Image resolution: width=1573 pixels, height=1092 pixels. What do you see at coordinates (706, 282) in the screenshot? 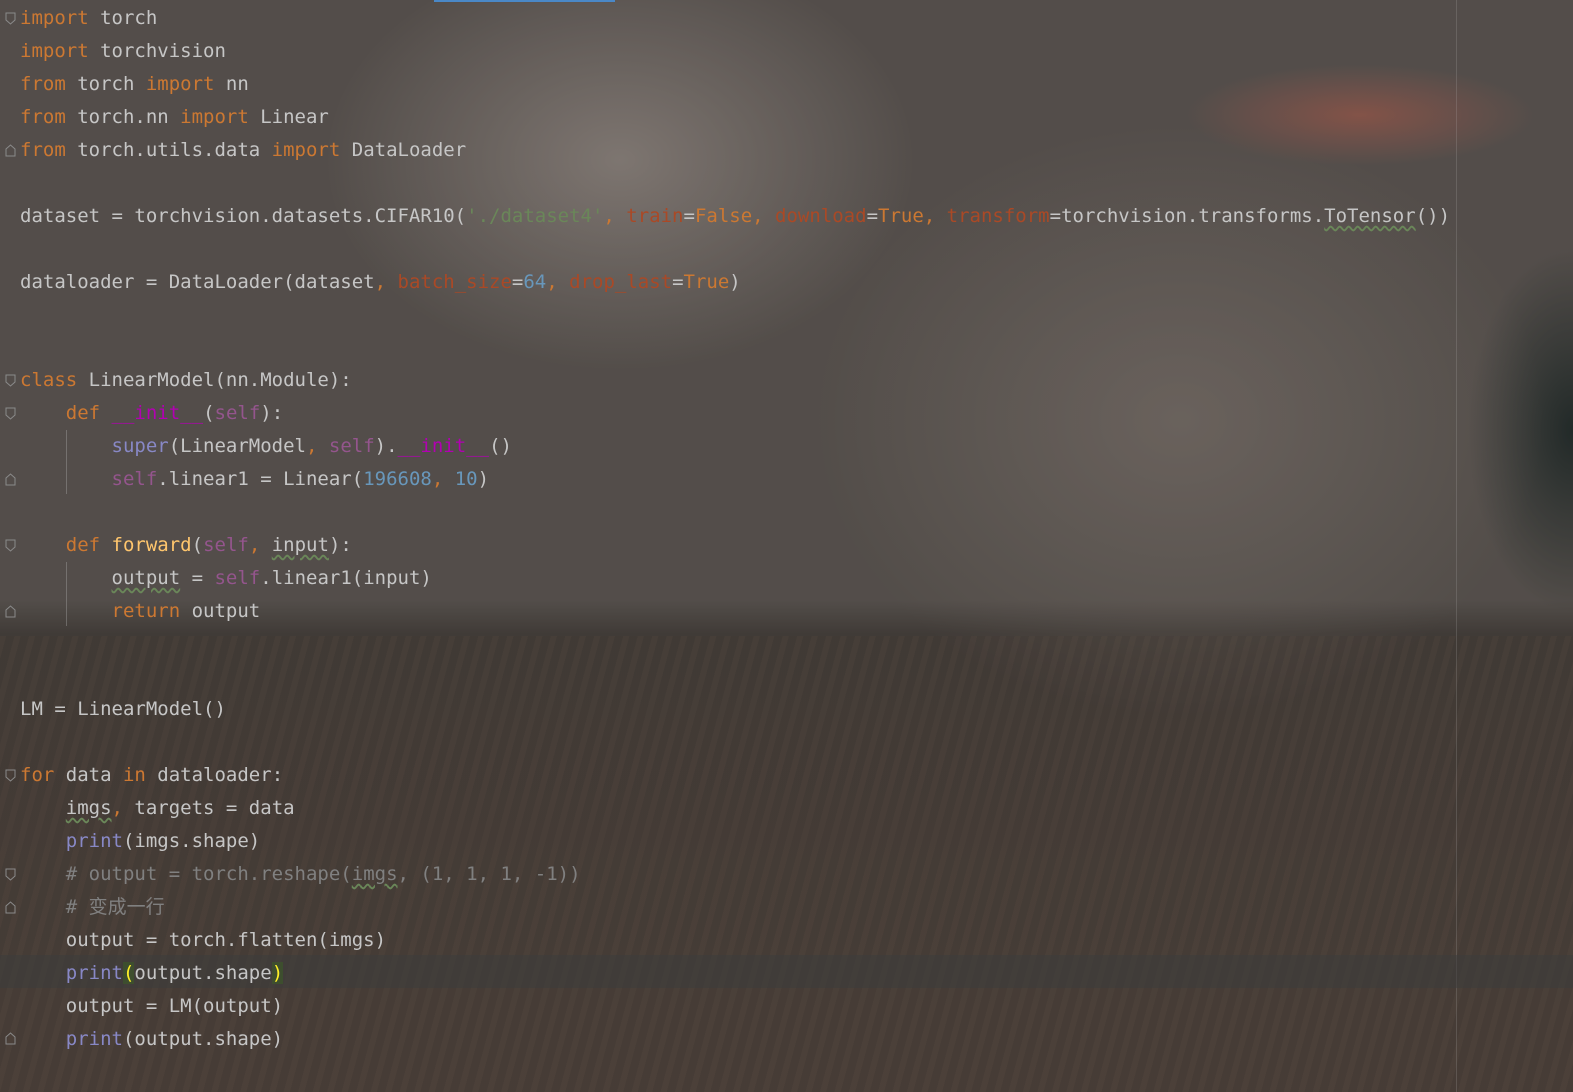
I see `keyword: True` at bounding box center [706, 282].